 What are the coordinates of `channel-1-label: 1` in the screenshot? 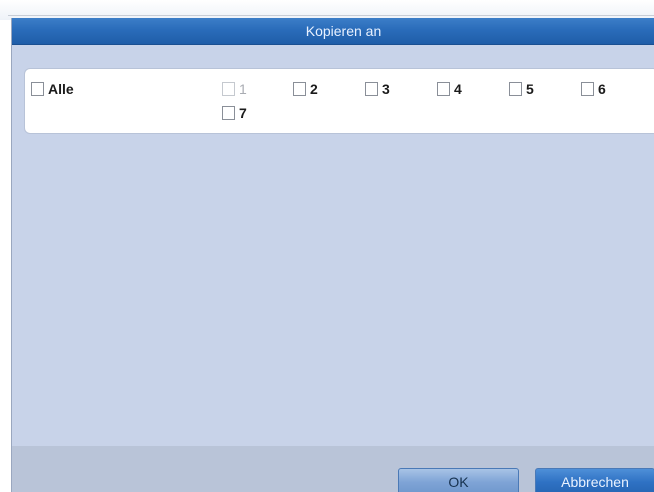 It's located at (243, 89).